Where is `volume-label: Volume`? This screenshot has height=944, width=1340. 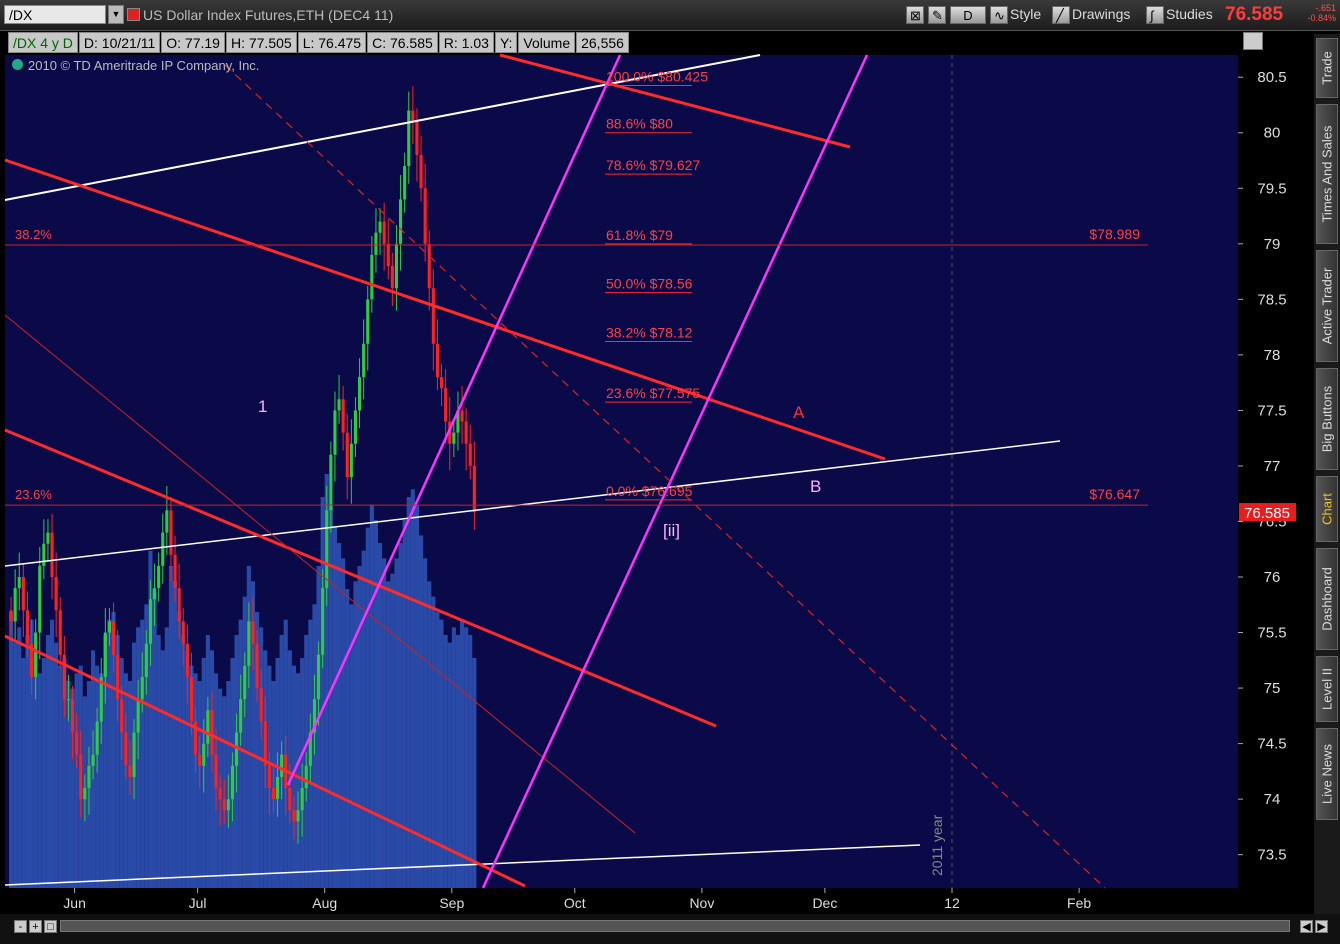 volume-label: Volume is located at coordinates (547, 42).